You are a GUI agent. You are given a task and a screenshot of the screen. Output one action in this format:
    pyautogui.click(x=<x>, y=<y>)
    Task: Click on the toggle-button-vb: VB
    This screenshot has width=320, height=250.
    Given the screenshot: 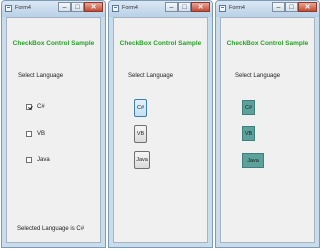 What is the action you would take?
    pyautogui.click(x=140, y=134)
    